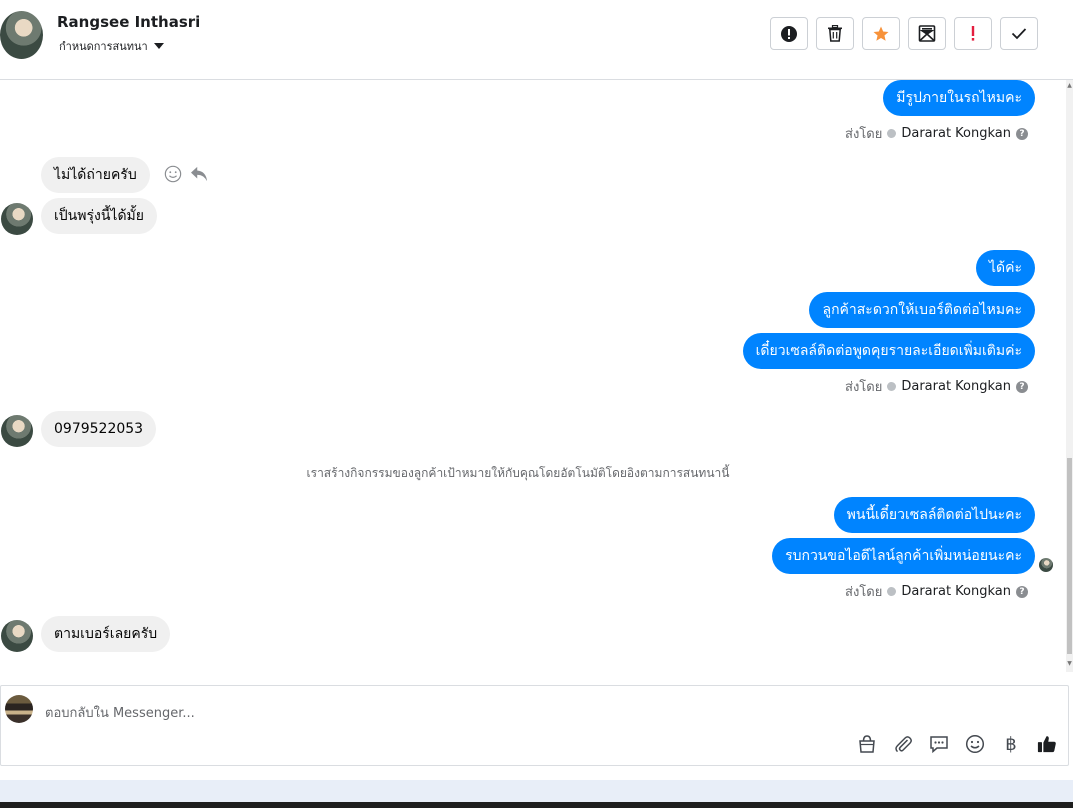 The height and width of the screenshot is (808, 1073). Describe the element at coordinates (957, 744) in the screenshot. I see `composer-toolbar: ฿` at that location.